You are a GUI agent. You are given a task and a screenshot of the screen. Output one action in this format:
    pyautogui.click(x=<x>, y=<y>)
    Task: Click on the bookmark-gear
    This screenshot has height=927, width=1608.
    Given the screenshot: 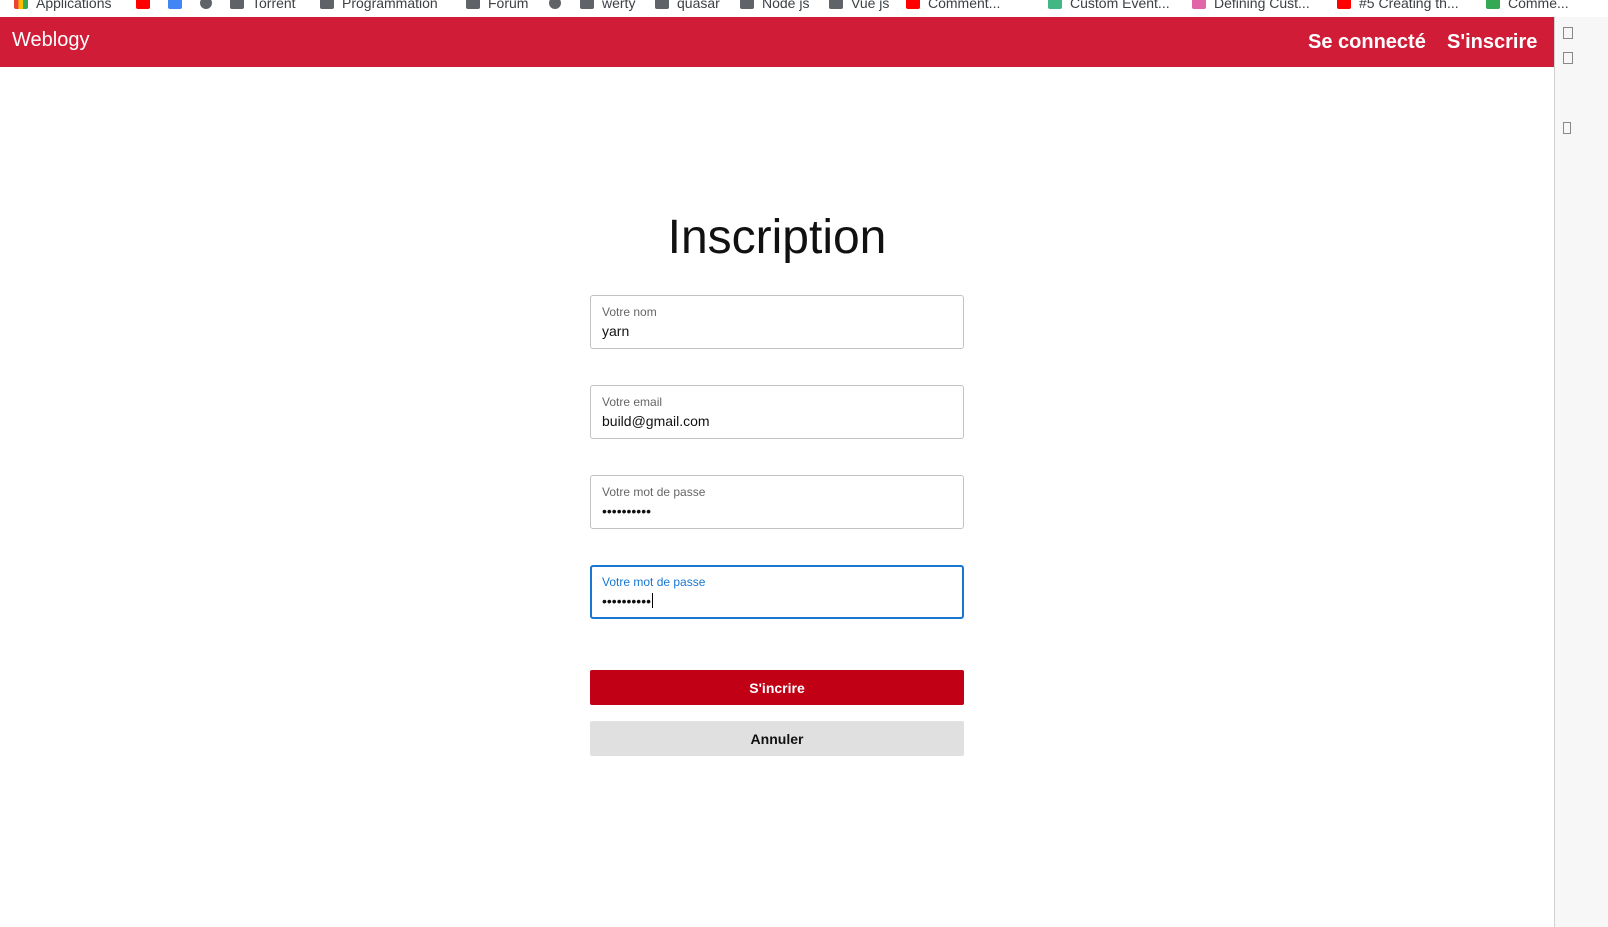 What is the action you would take?
    pyautogui.click(x=559, y=6)
    